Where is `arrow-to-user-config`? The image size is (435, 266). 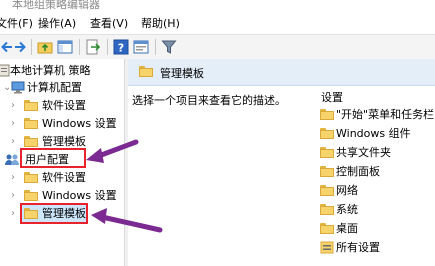 arrow-to-user-config is located at coordinates (112, 151).